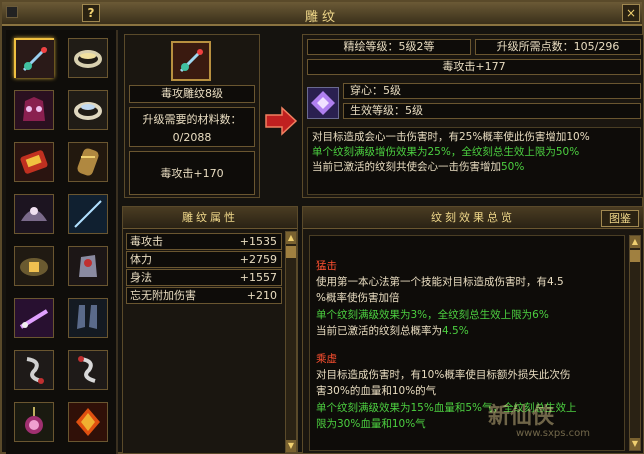 This screenshot has height=454, width=644. I want to click on helmet-icon, so click(34, 214).